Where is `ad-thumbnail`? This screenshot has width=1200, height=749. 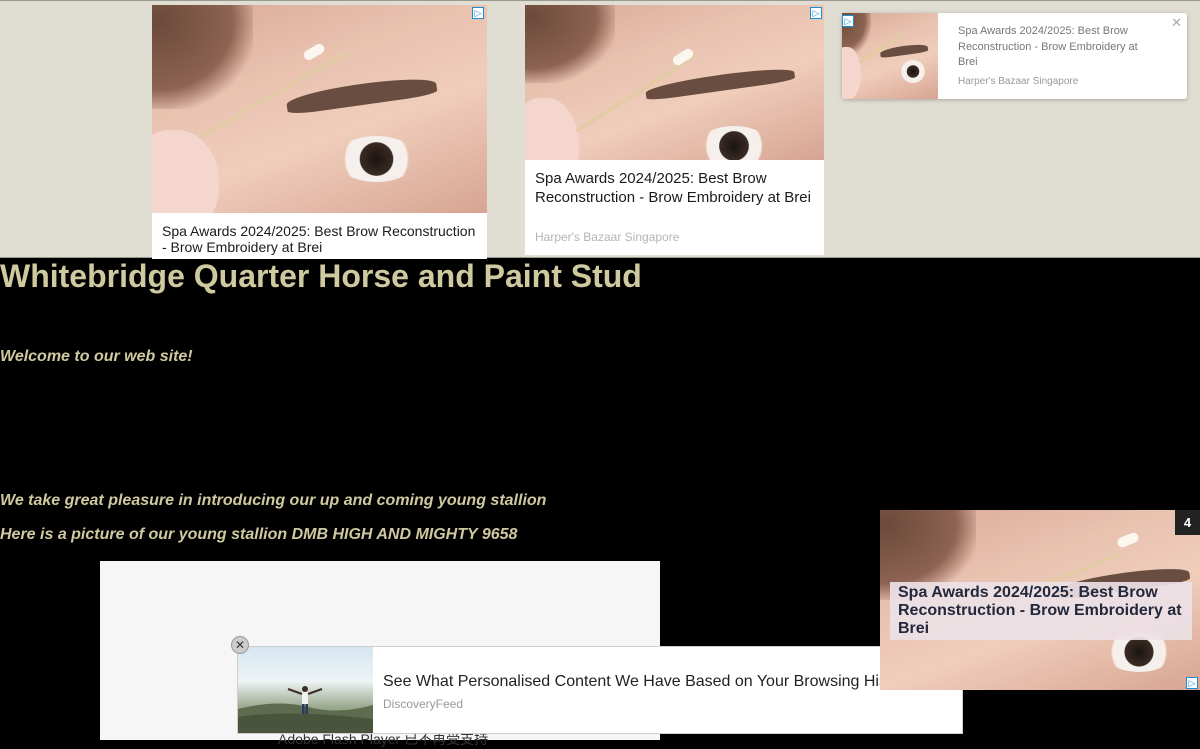
ad-thumbnail is located at coordinates (305, 690).